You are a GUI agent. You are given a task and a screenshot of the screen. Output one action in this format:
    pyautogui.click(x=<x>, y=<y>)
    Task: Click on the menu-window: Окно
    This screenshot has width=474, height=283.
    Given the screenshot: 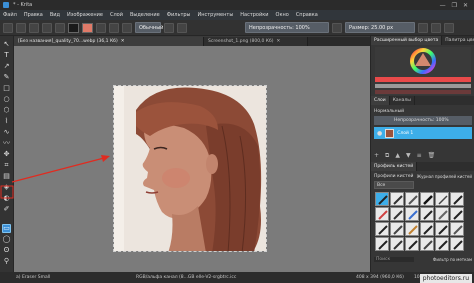 What is the action you would take?
    pyautogui.click(x=282, y=15)
    